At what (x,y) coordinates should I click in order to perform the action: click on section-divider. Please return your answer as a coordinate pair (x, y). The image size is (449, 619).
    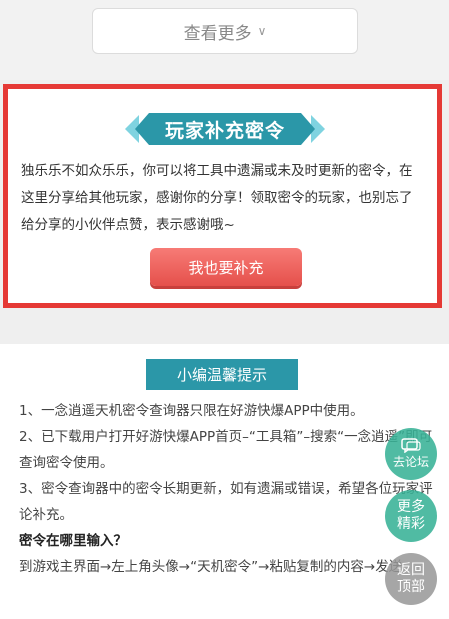
    Looking at the image, I should click on (224, 331).